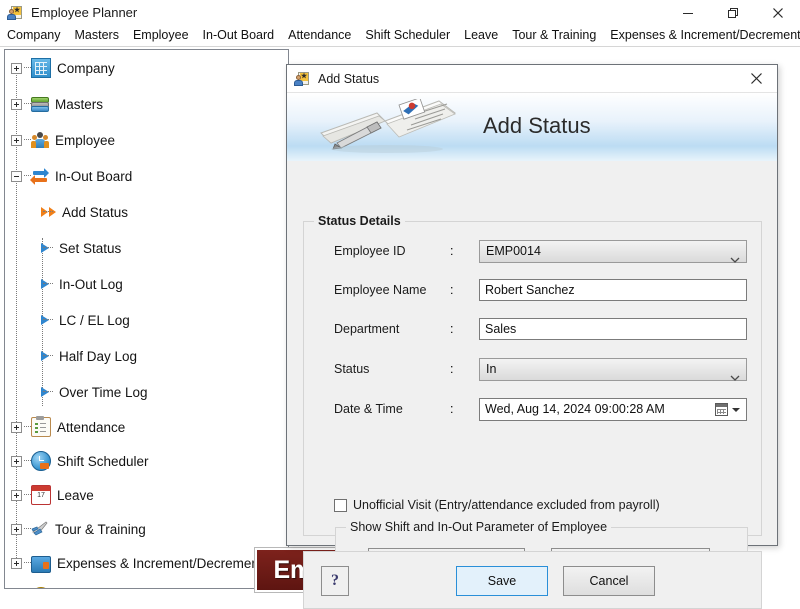  What do you see at coordinates (146, 584) in the screenshot?
I see `tree-item-payroll: $ Payroll` at bounding box center [146, 584].